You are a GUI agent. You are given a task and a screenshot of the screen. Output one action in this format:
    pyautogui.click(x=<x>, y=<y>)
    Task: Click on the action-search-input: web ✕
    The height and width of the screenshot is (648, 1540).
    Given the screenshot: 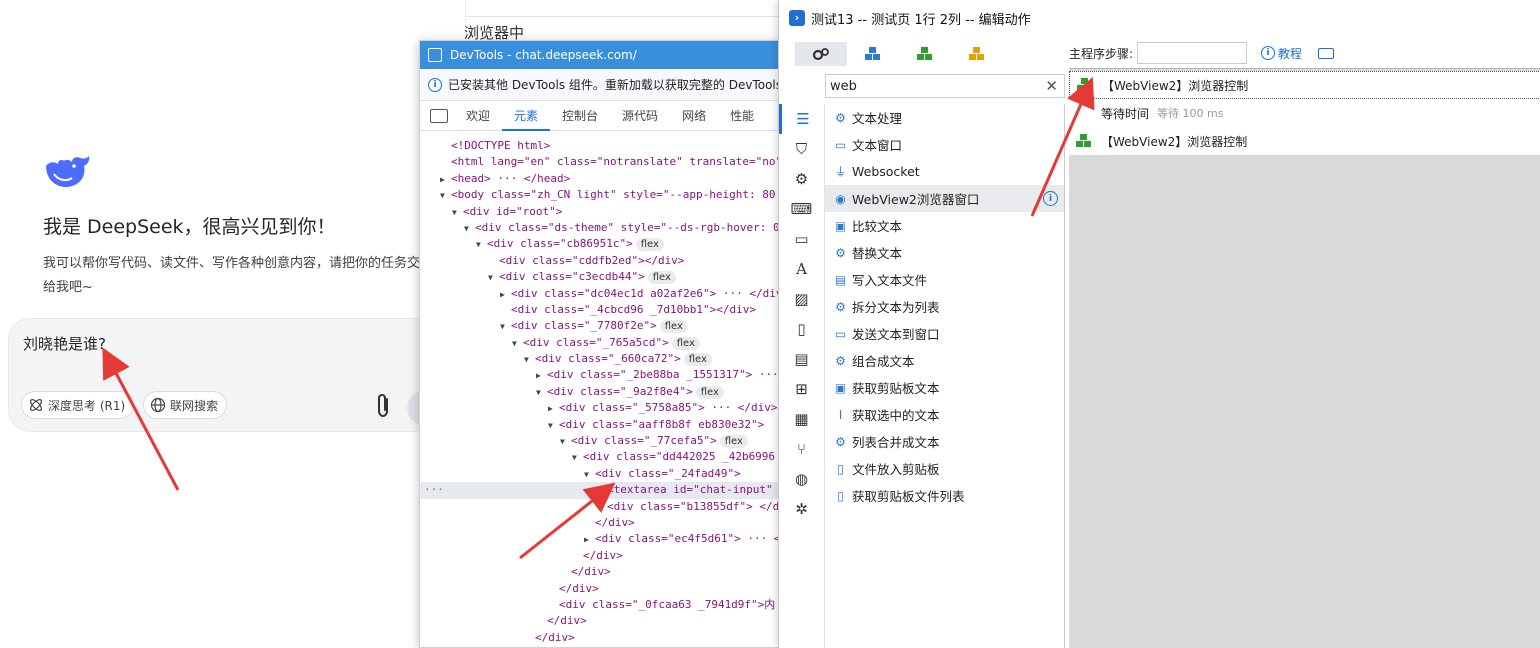 What is the action you would take?
    pyautogui.click(x=945, y=86)
    